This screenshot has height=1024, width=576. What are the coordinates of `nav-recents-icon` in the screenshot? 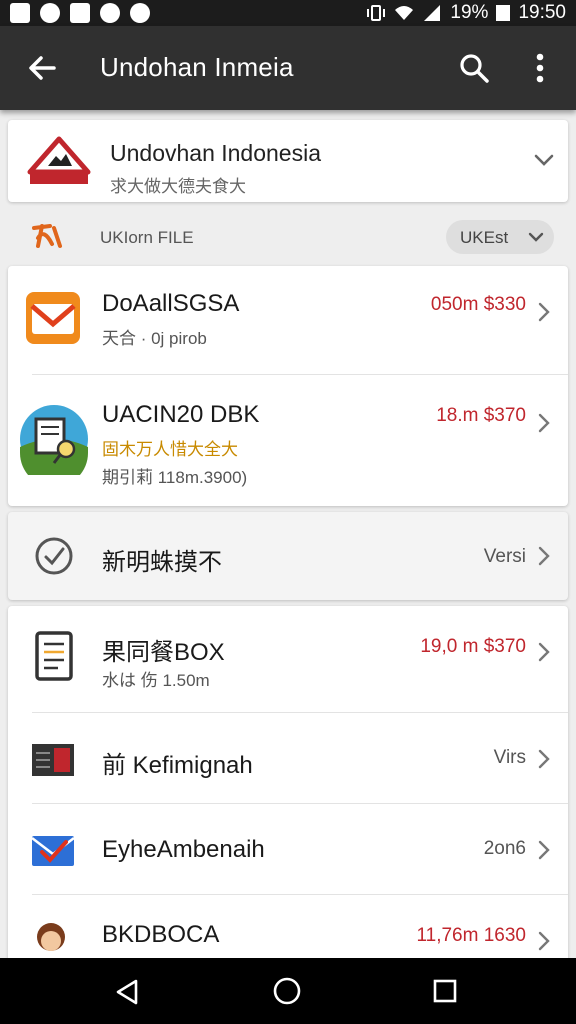 It's located at (445, 991).